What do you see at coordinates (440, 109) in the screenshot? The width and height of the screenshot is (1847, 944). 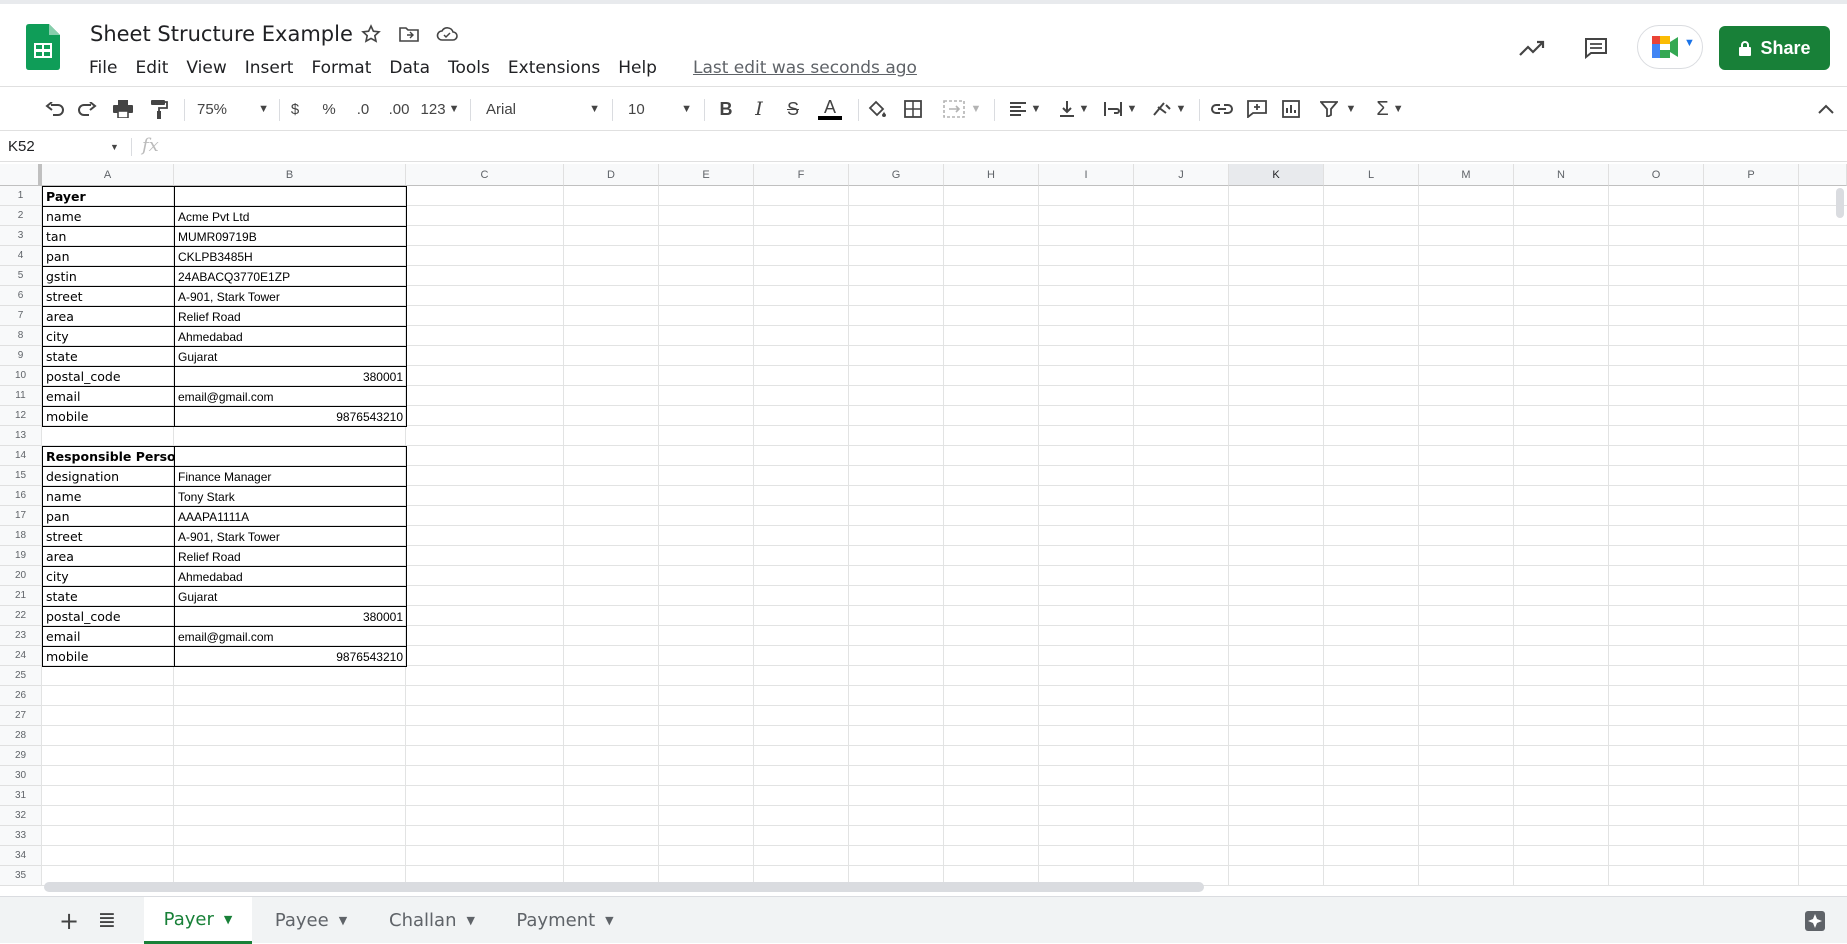 I see `more-formats-select: 123 ▼` at bounding box center [440, 109].